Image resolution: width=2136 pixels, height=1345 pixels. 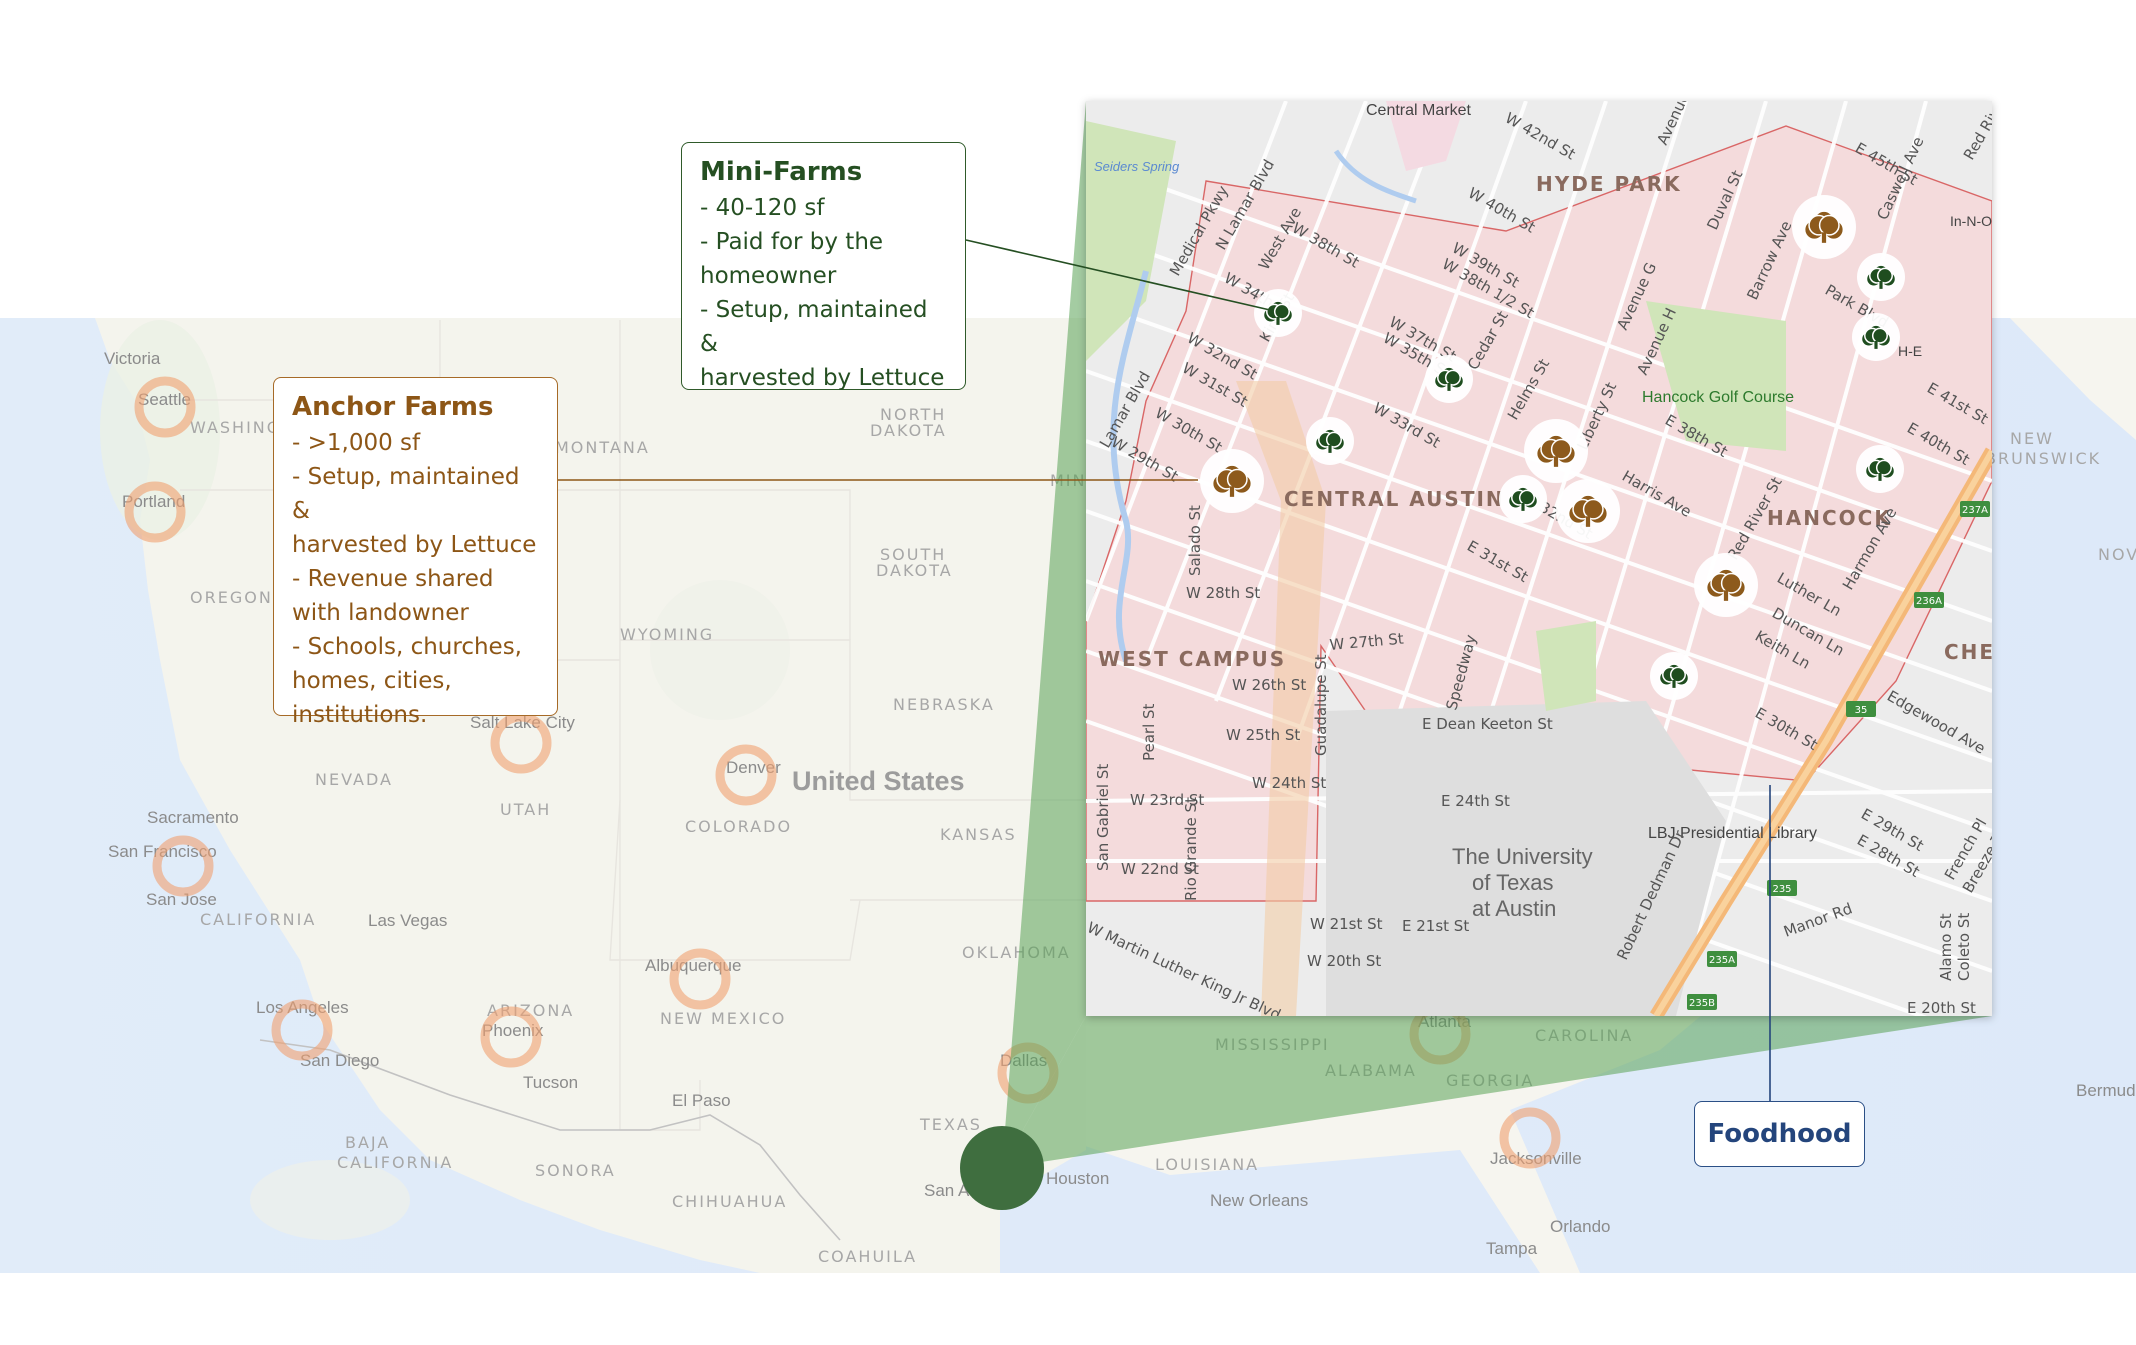 I want to click on hood-label-hyde-park: HYDE PARK, so click(x=1609, y=184).